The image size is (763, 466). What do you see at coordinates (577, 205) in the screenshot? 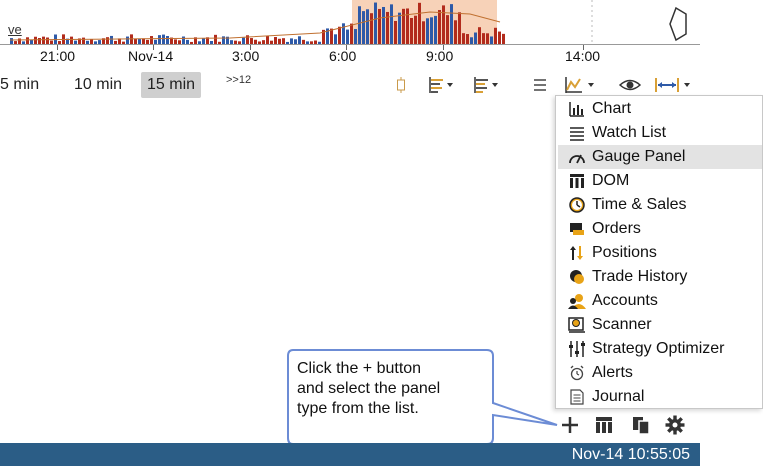
I see `time-sales-icon` at bounding box center [577, 205].